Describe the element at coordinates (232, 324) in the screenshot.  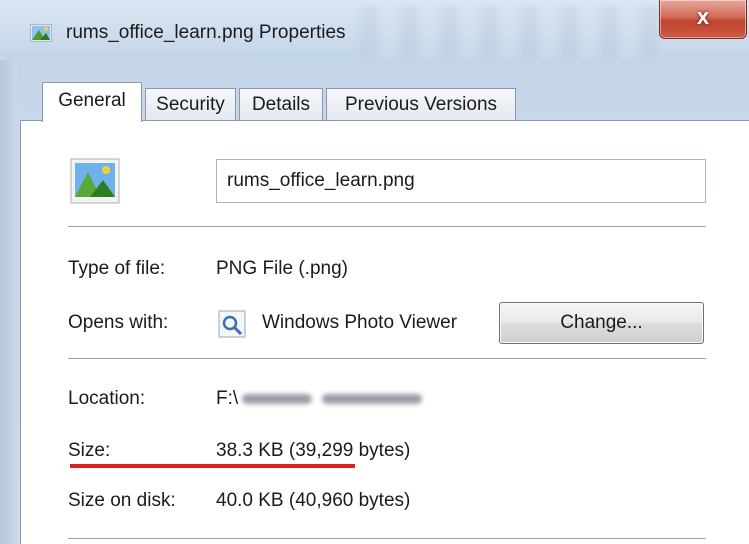
I see `photo-viewer-icon` at that location.